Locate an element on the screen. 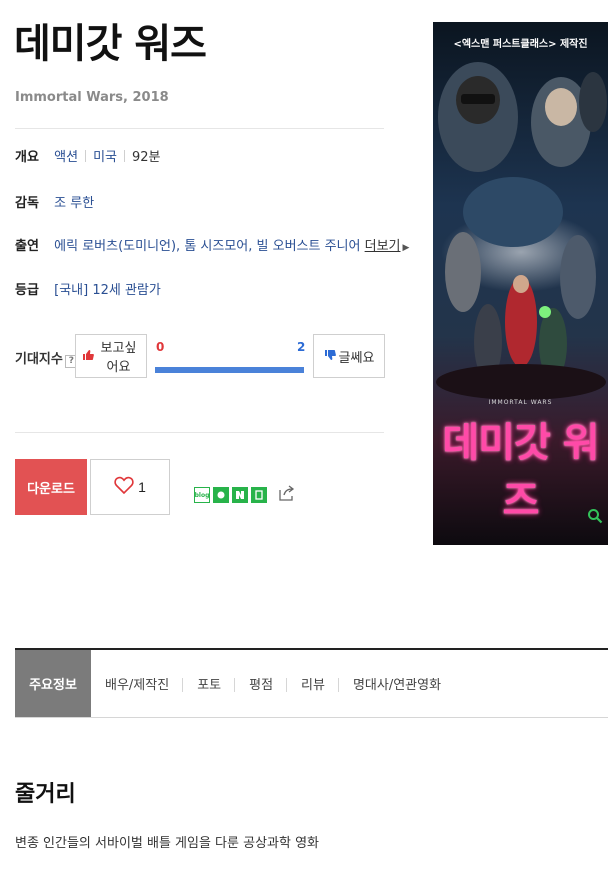  overview-row: 개요 액션 미국 92분 is located at coordinates (88, 158).